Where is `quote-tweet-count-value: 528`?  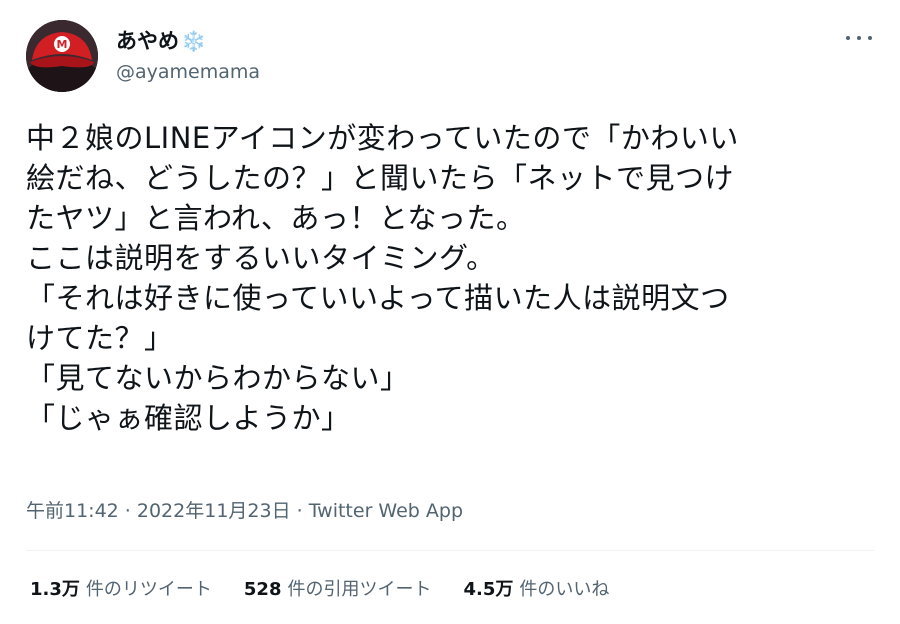 quote-tweet-count-value: 528 is located at coordinates (262, 589).